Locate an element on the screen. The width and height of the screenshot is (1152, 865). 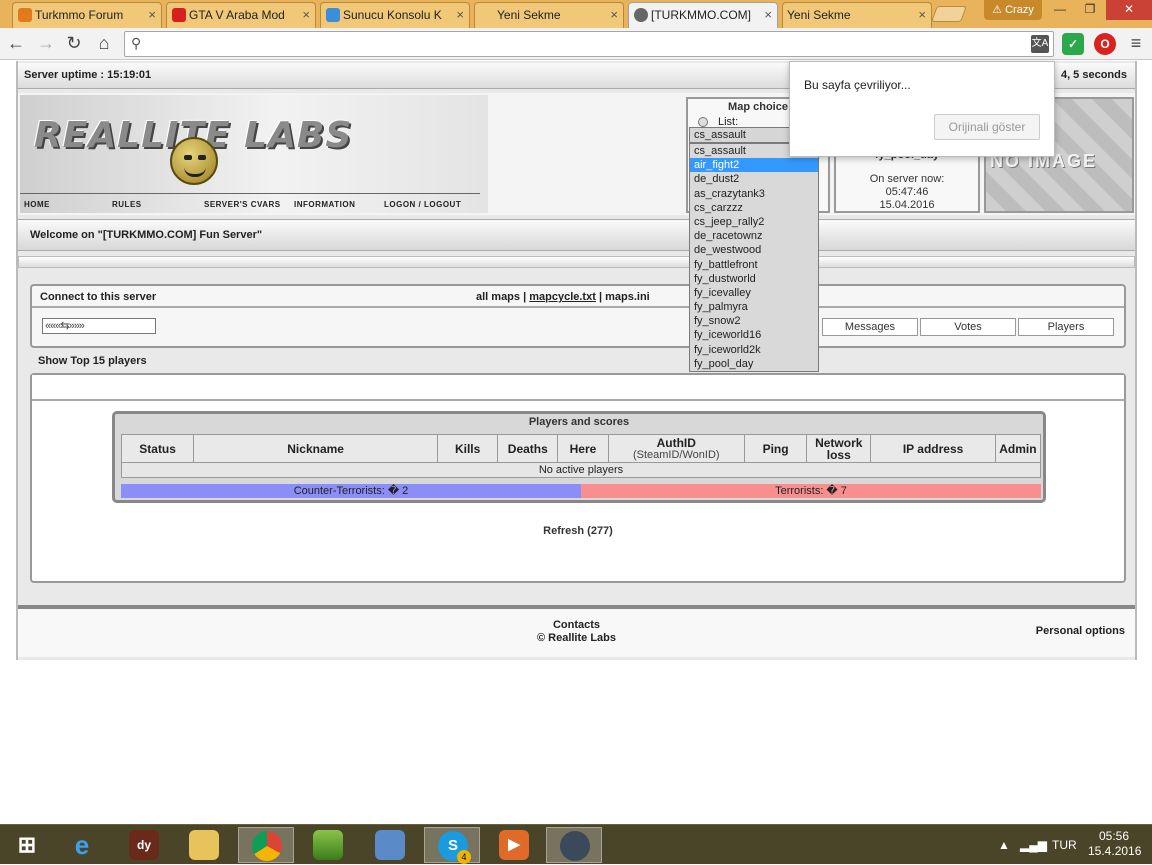
browser-tab: Sunucu Konsolu K × is located at coordinates (395, 15).